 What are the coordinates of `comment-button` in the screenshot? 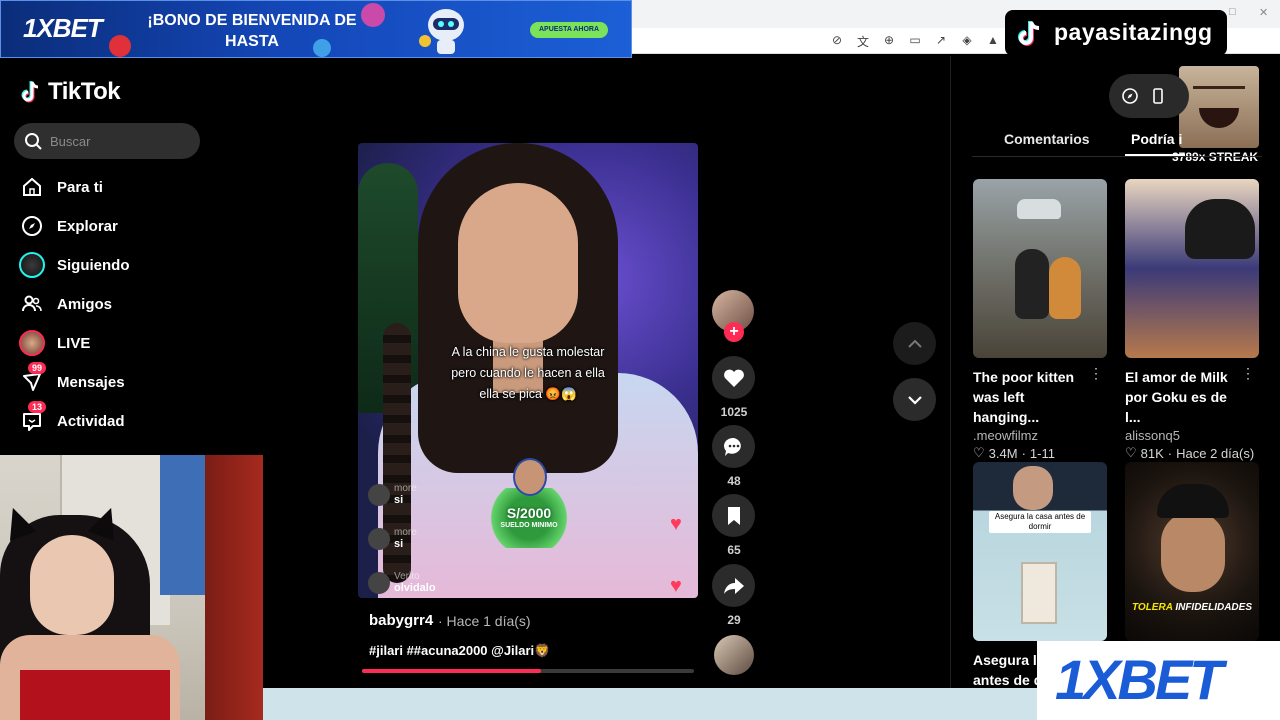 It's located at (733, 446).